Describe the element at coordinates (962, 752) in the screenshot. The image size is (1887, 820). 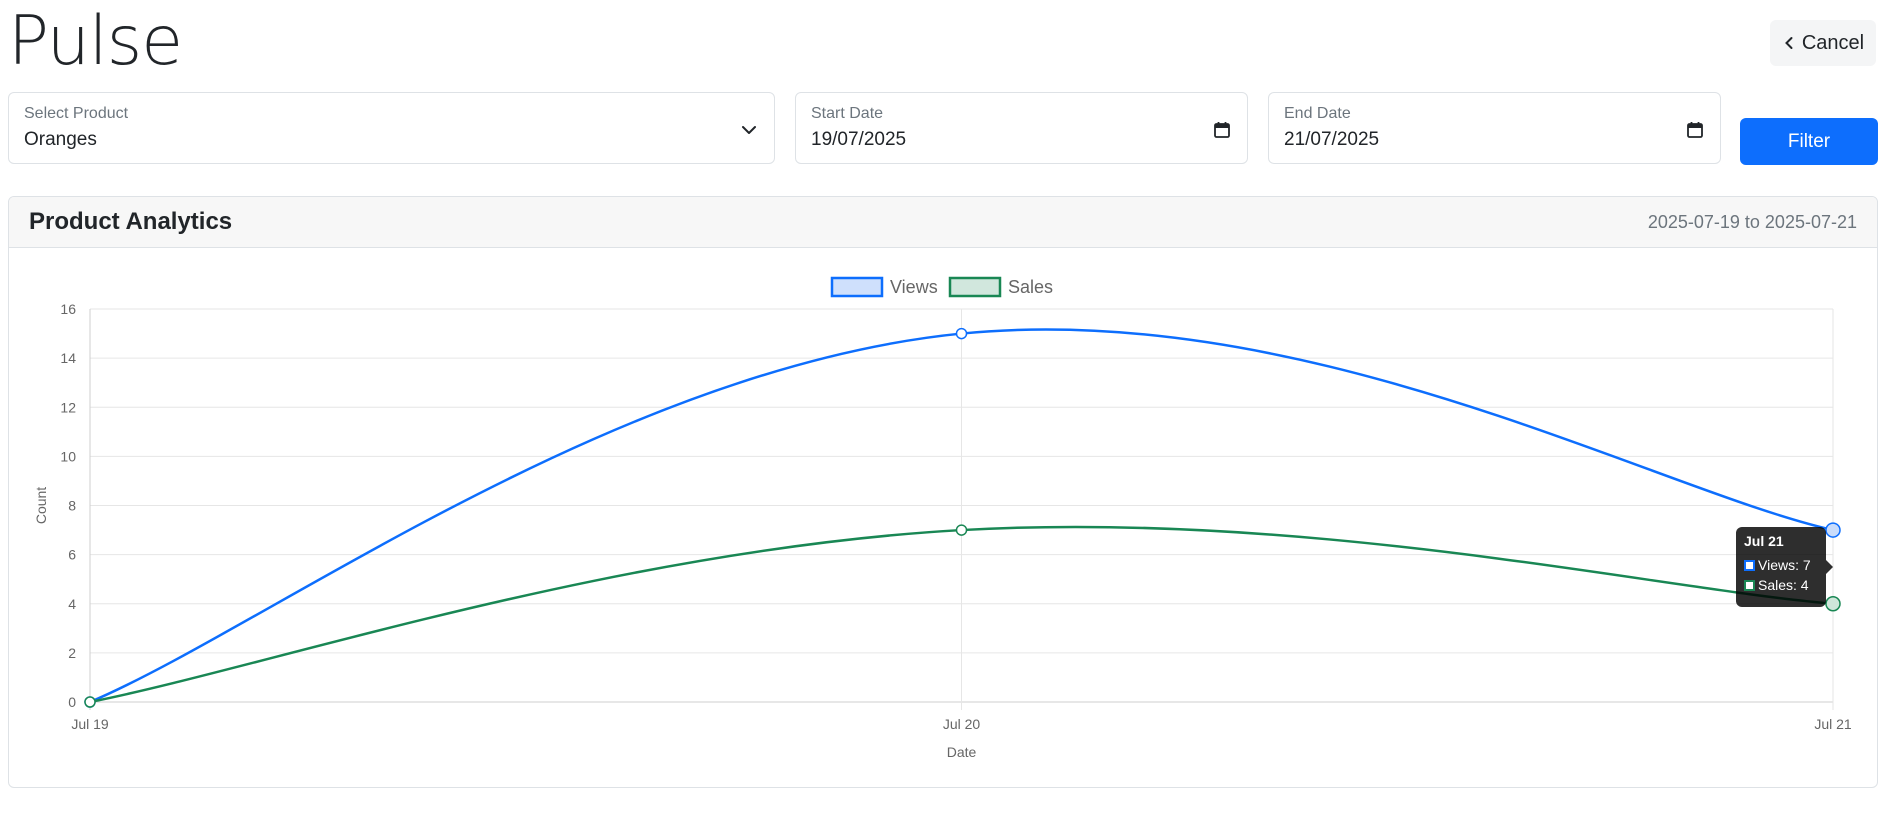
I see `x-axis-title: Date` at that location.